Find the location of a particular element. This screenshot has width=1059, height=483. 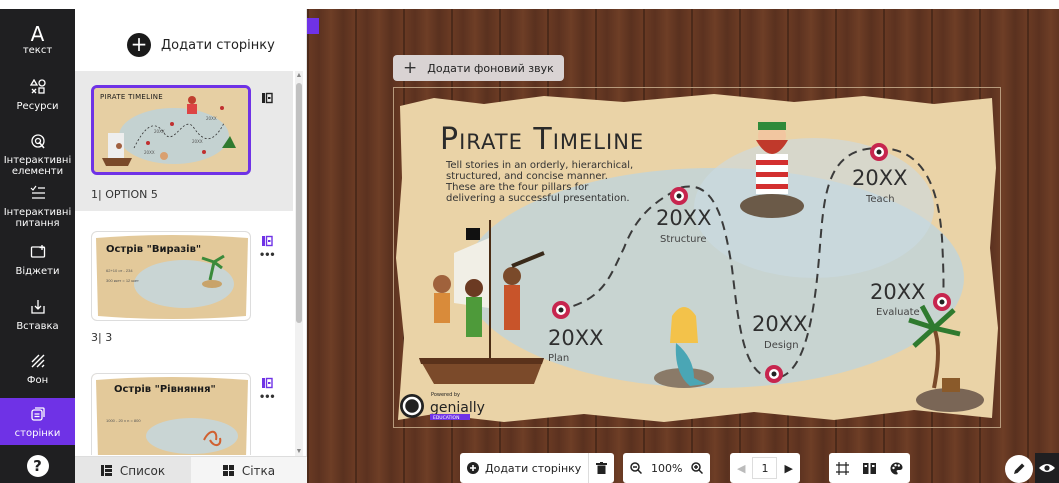

delete-page-button is located at coordinates (601, 468).